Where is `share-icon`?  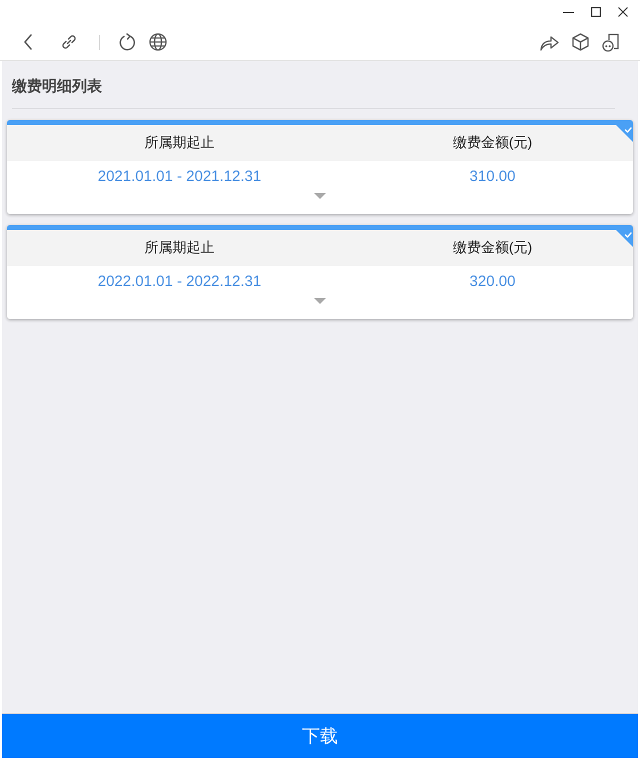 share-icon is located at coordinates (549, 42).